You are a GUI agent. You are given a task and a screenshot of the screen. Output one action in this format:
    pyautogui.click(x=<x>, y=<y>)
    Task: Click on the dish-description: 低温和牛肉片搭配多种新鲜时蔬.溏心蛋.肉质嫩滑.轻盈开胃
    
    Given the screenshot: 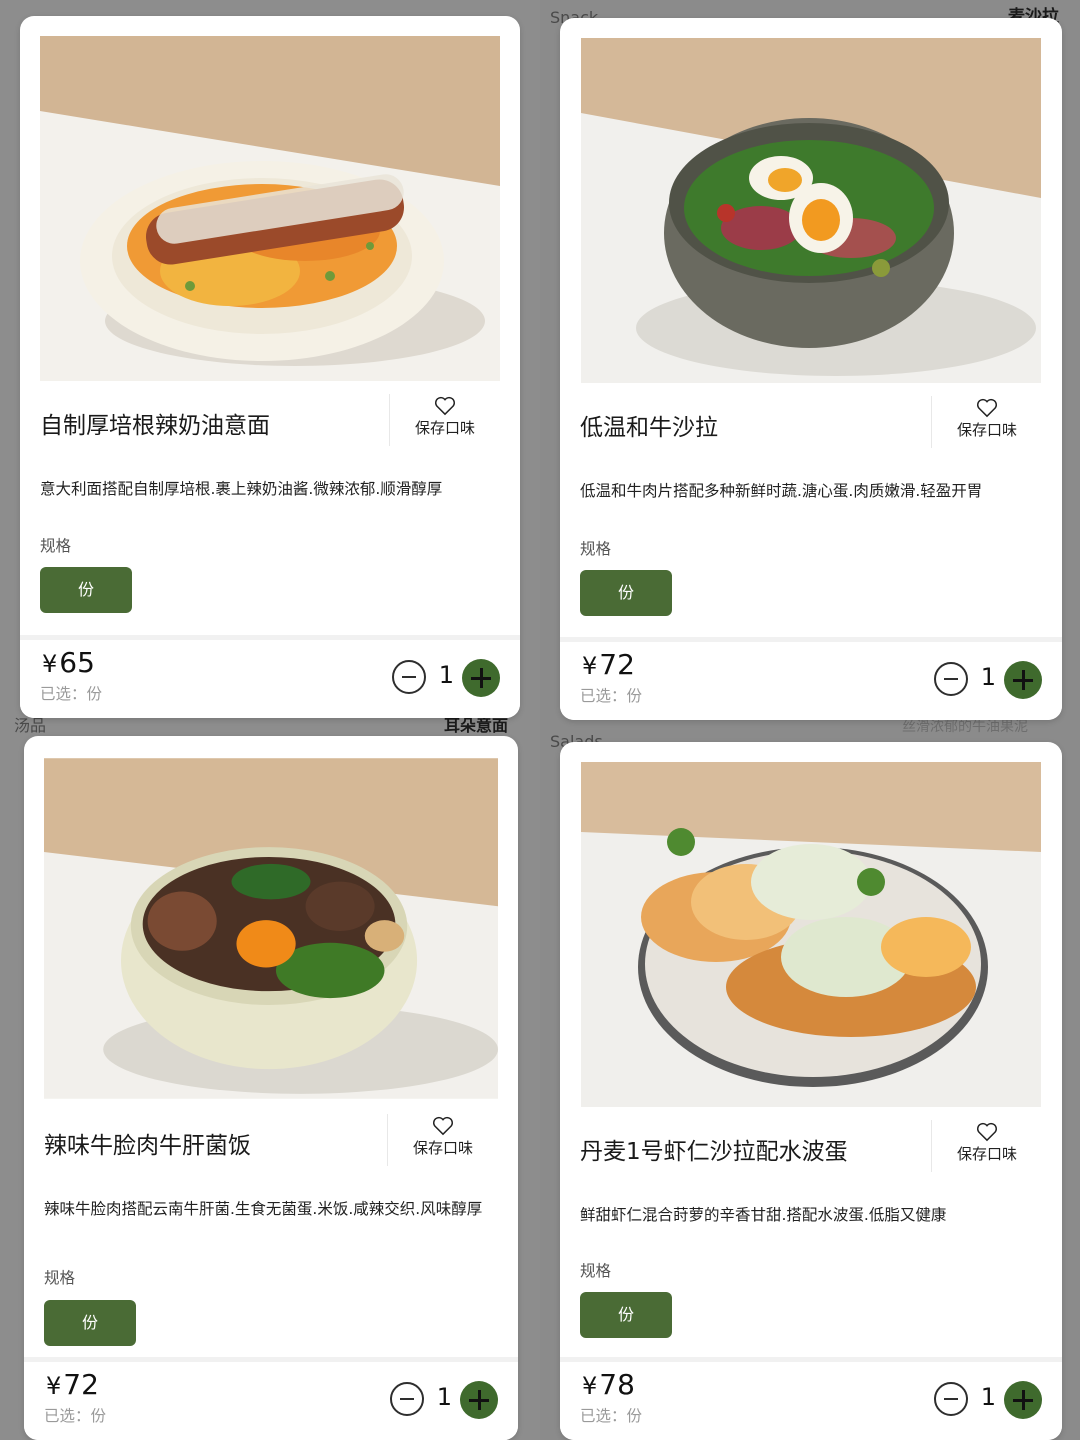 What is the action you would take?
    pyautogui.click(x=781, y=491)
    